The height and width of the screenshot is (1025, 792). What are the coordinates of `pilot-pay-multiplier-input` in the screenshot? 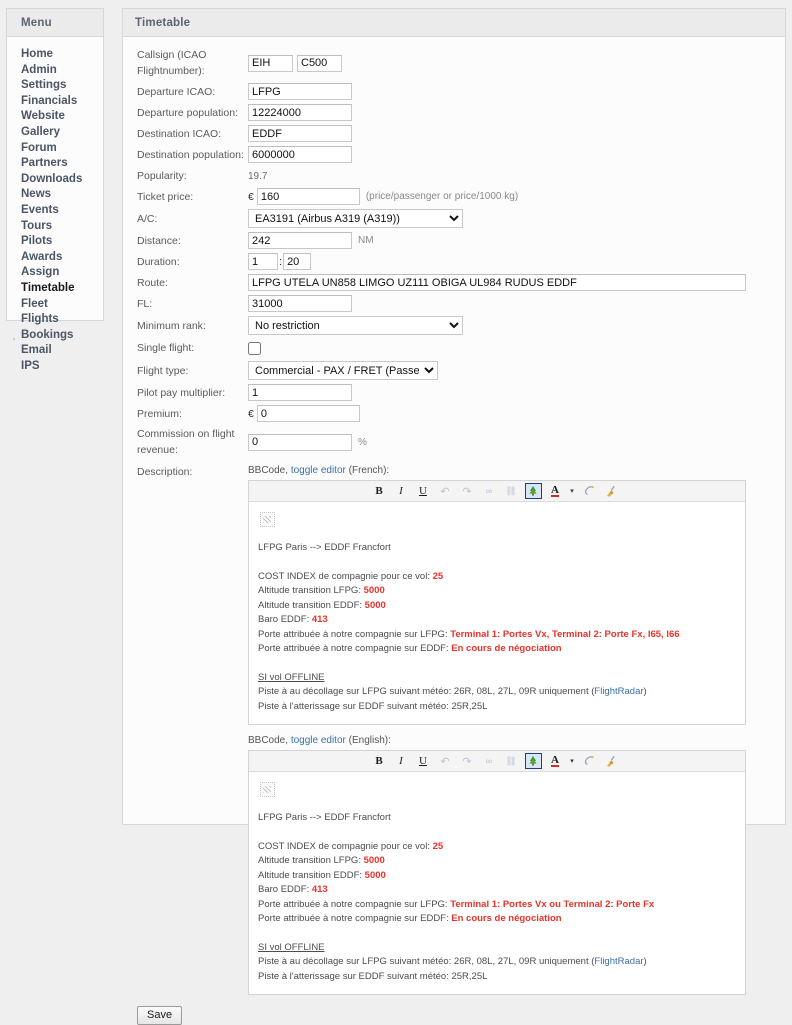 It's located at (300, 392).